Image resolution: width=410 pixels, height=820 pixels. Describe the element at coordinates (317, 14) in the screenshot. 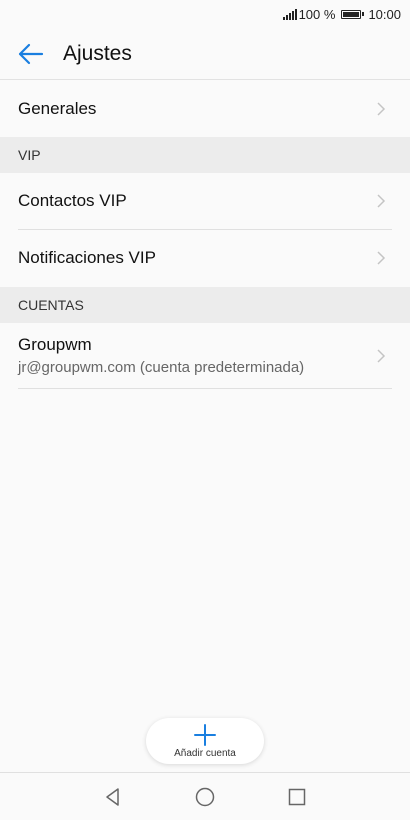

I see `battery-percent: 100 %` at that location.